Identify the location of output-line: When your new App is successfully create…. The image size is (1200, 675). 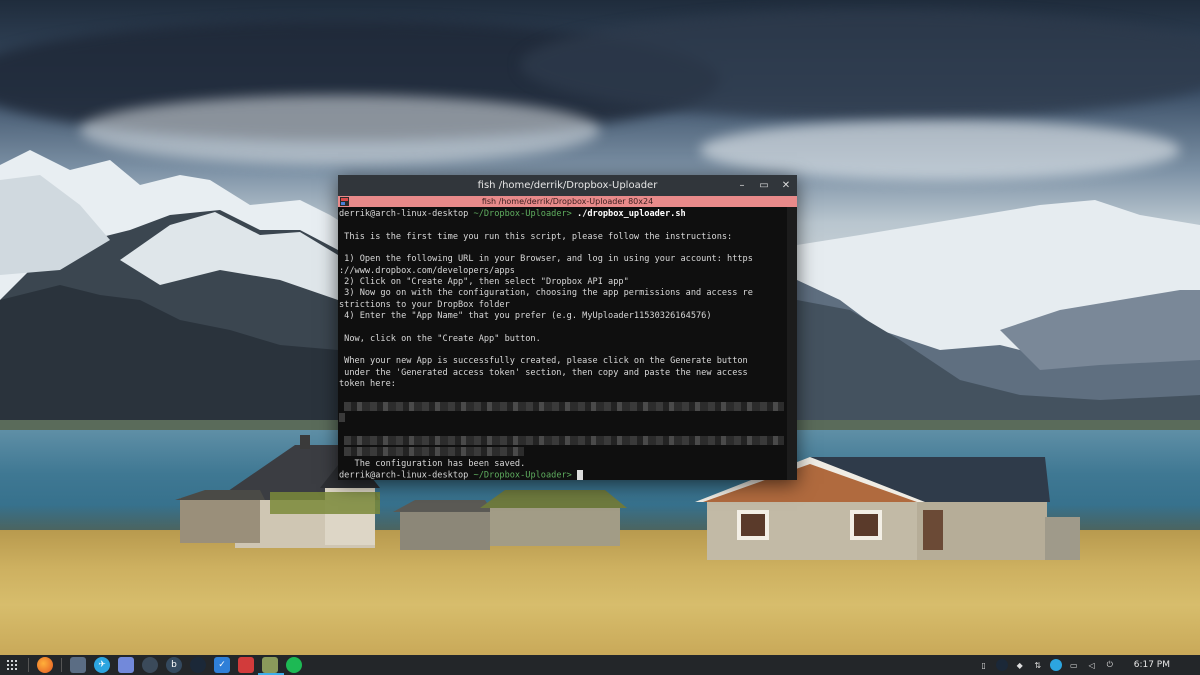
(543, 361).